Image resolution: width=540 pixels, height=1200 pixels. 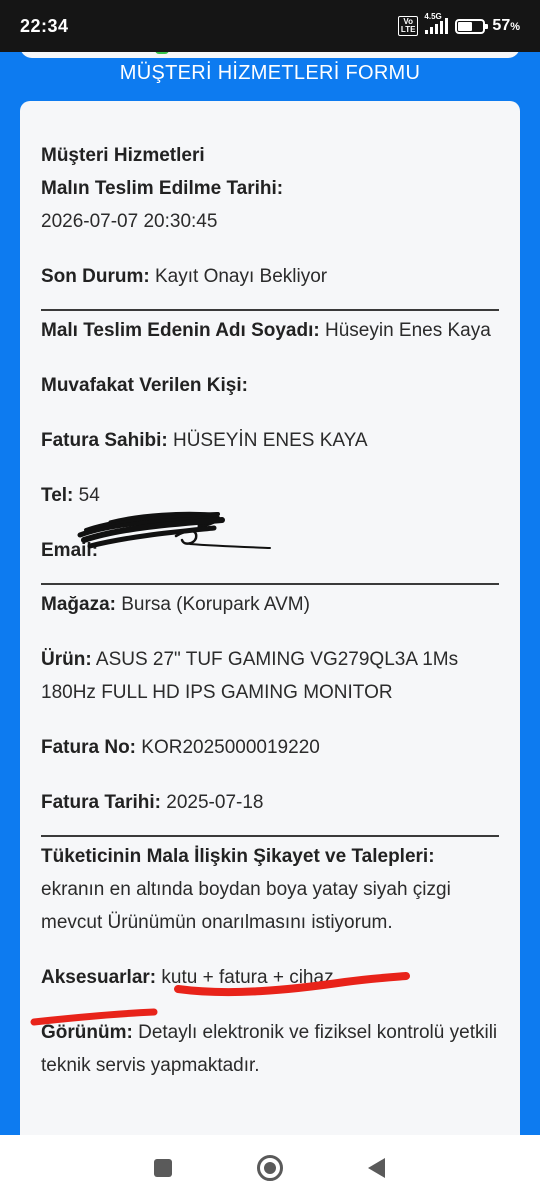 I want to click on status-label: Son Durum:, so click(x=95, y=276).